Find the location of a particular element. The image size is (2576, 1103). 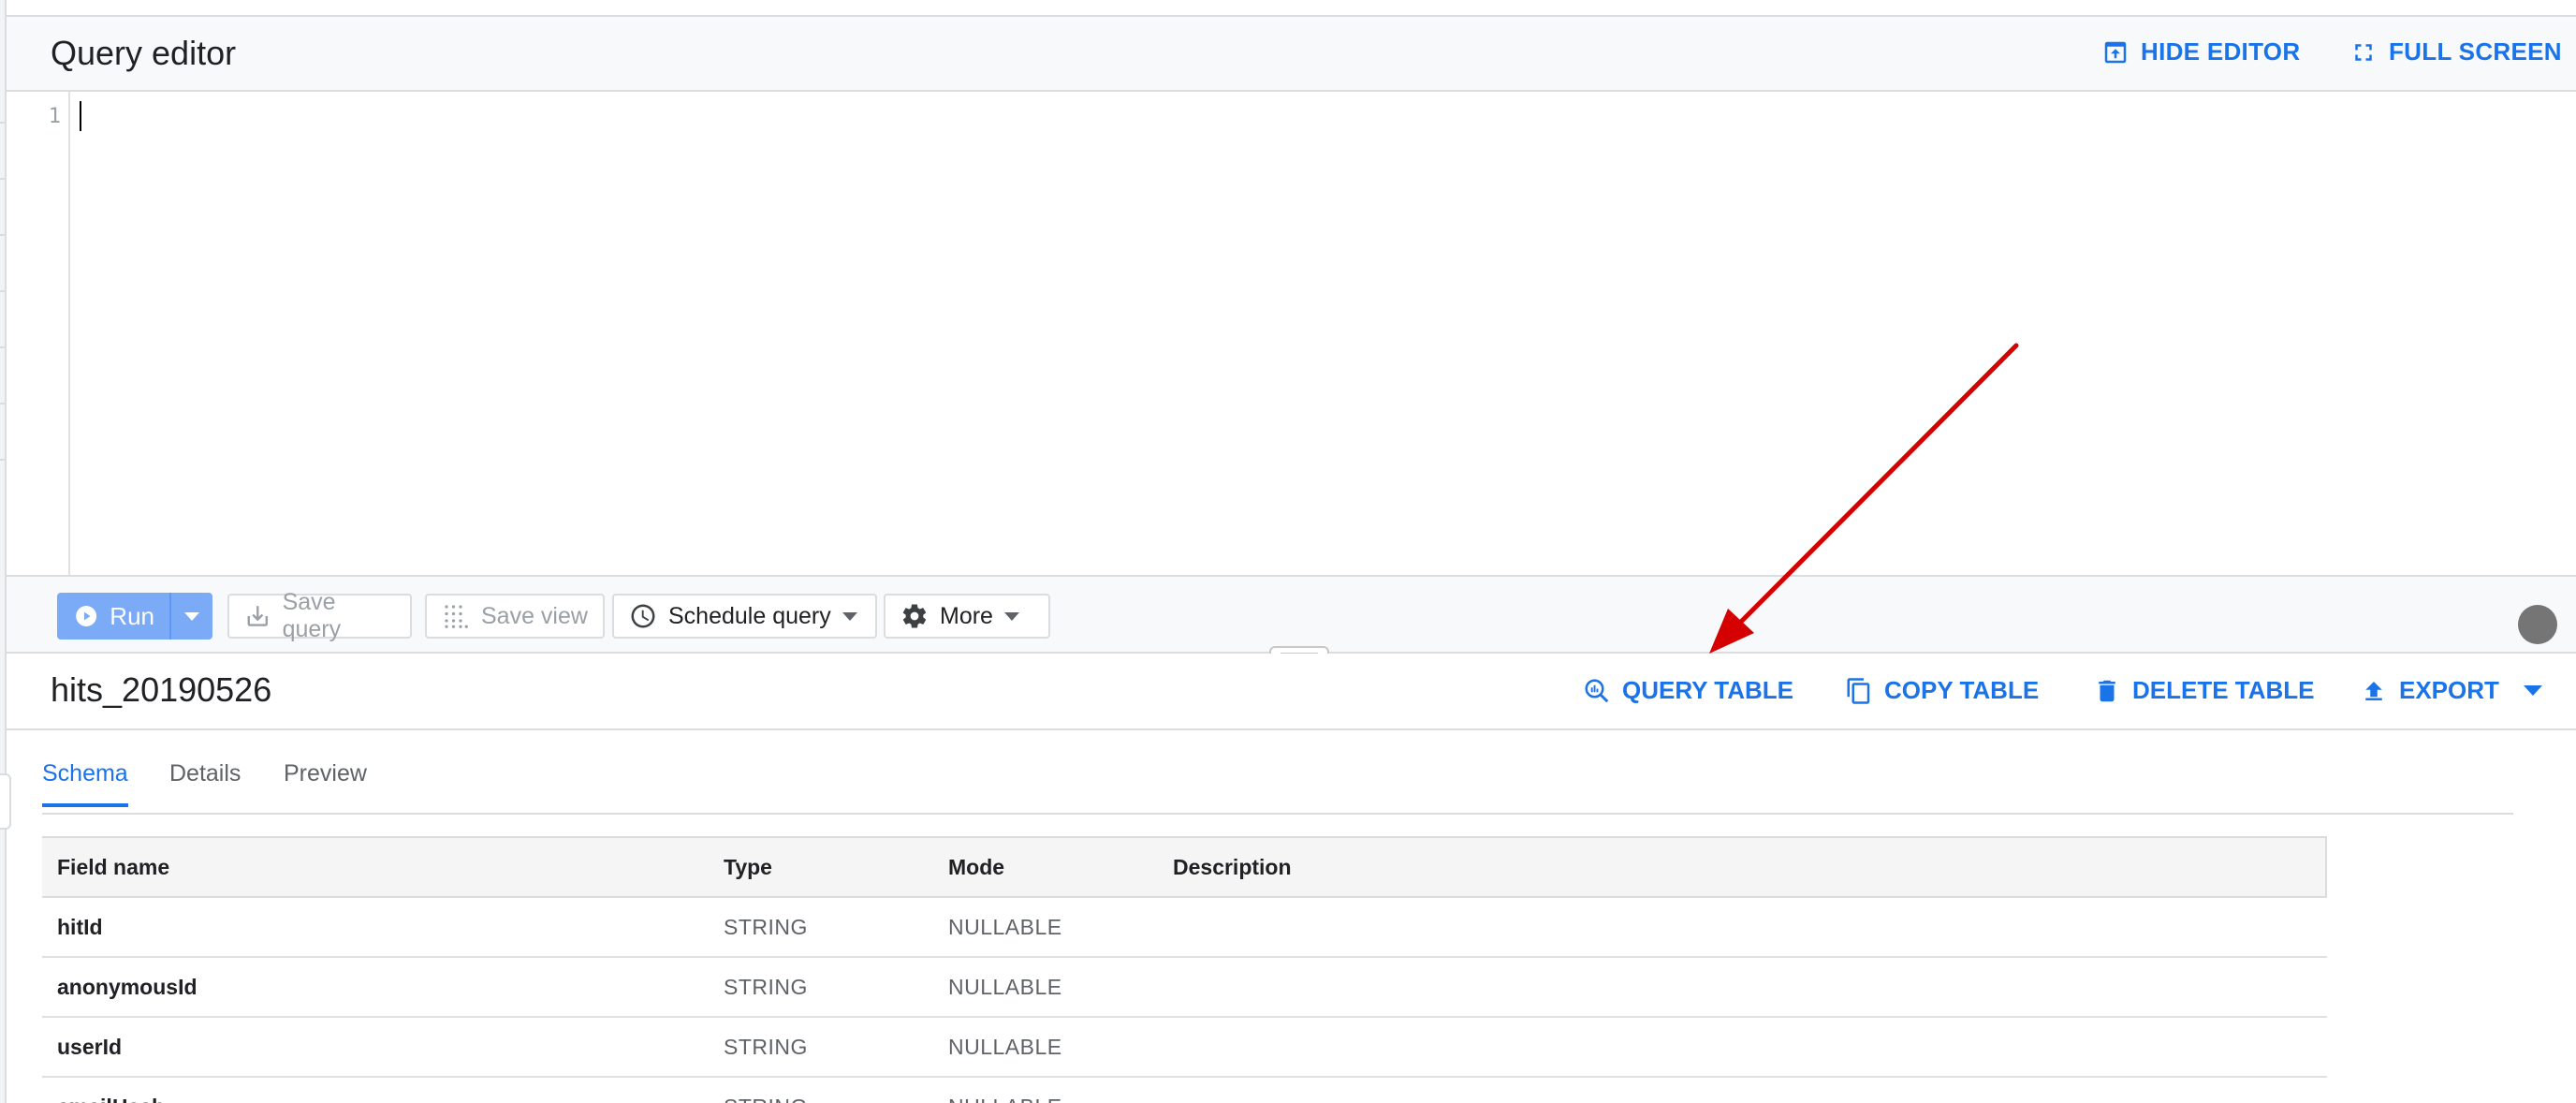

schedule-query-button: Schedule query is located at coordinates (744, 617).